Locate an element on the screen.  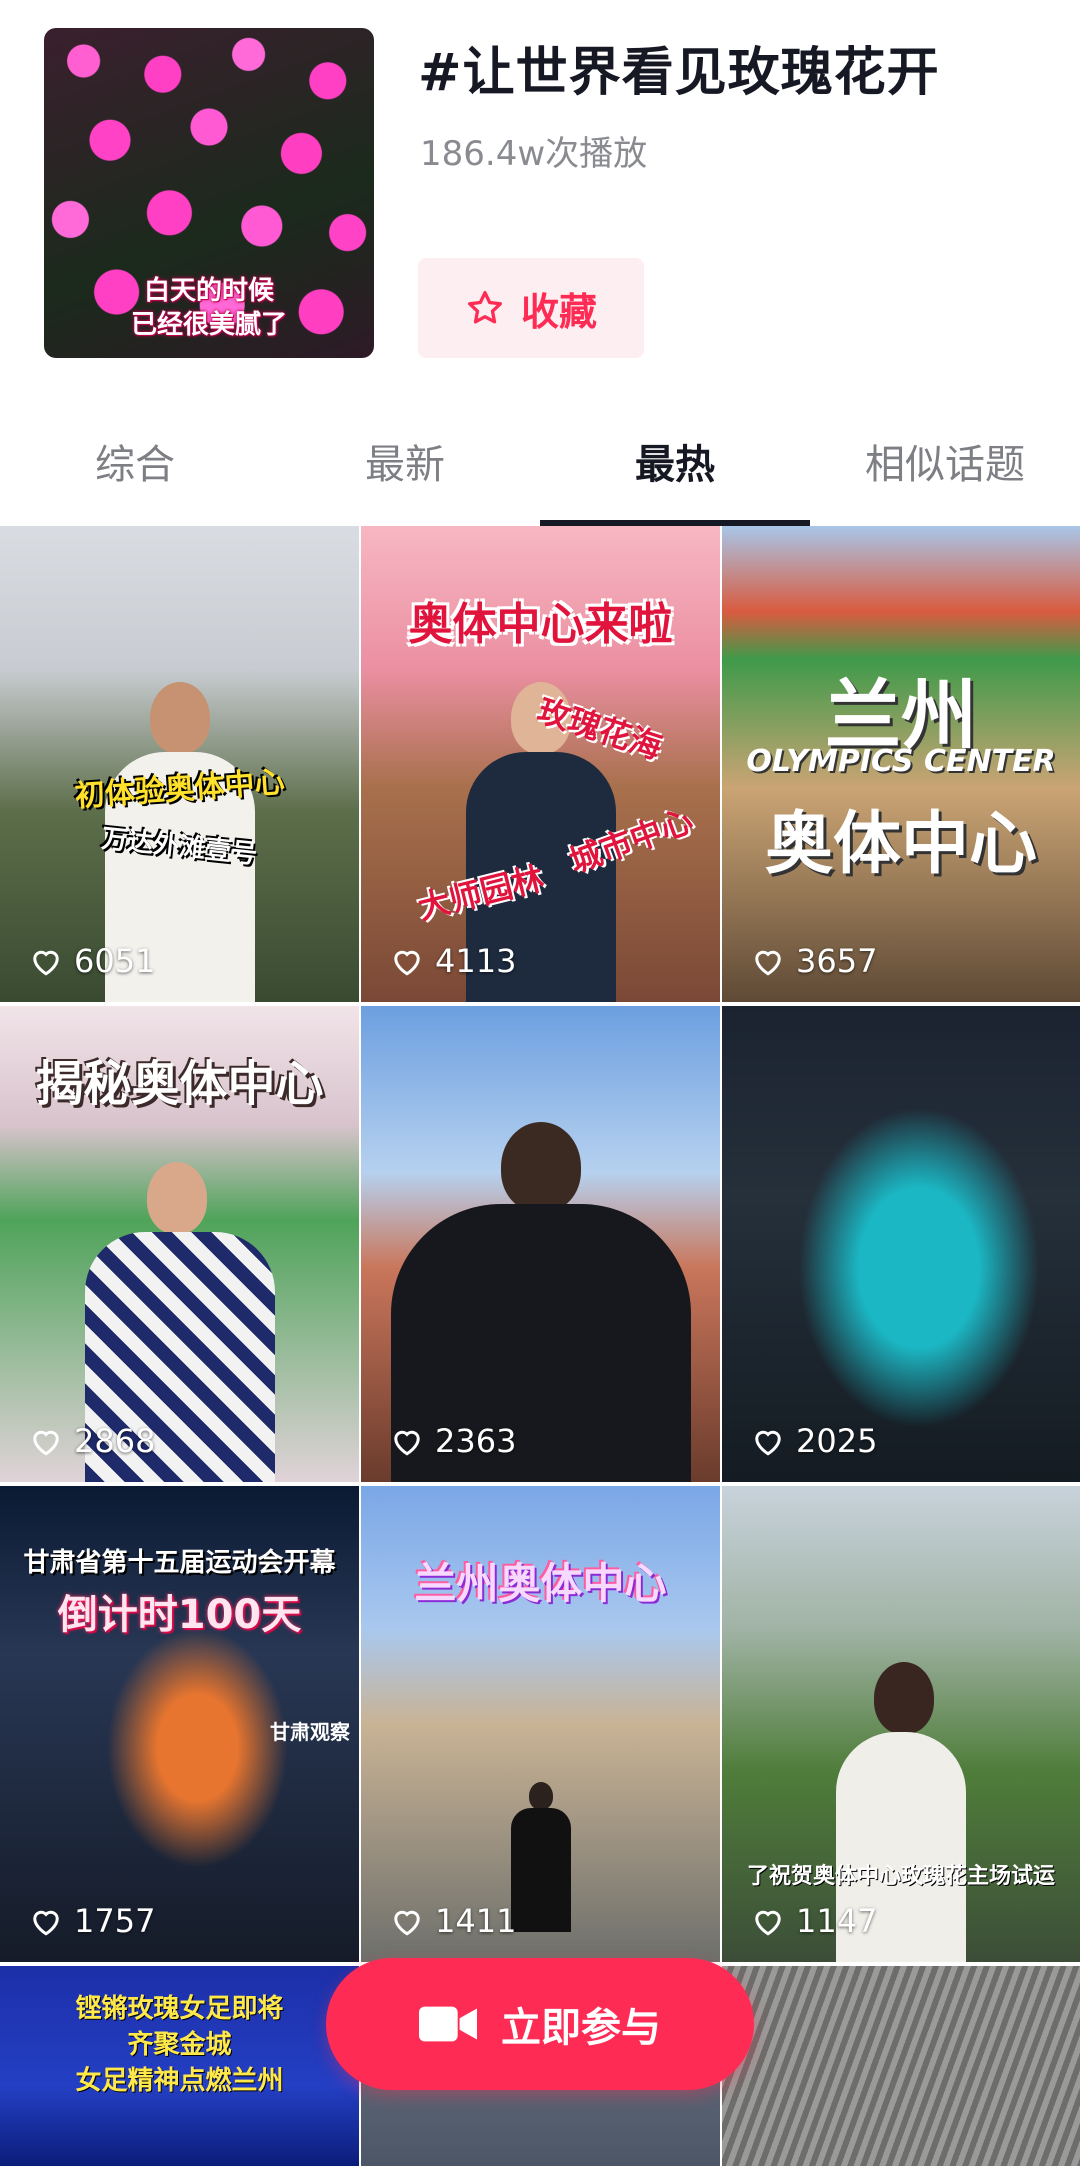
video-card: 揭秘奥体中心 2868 is located at coordinates (179, 1244).